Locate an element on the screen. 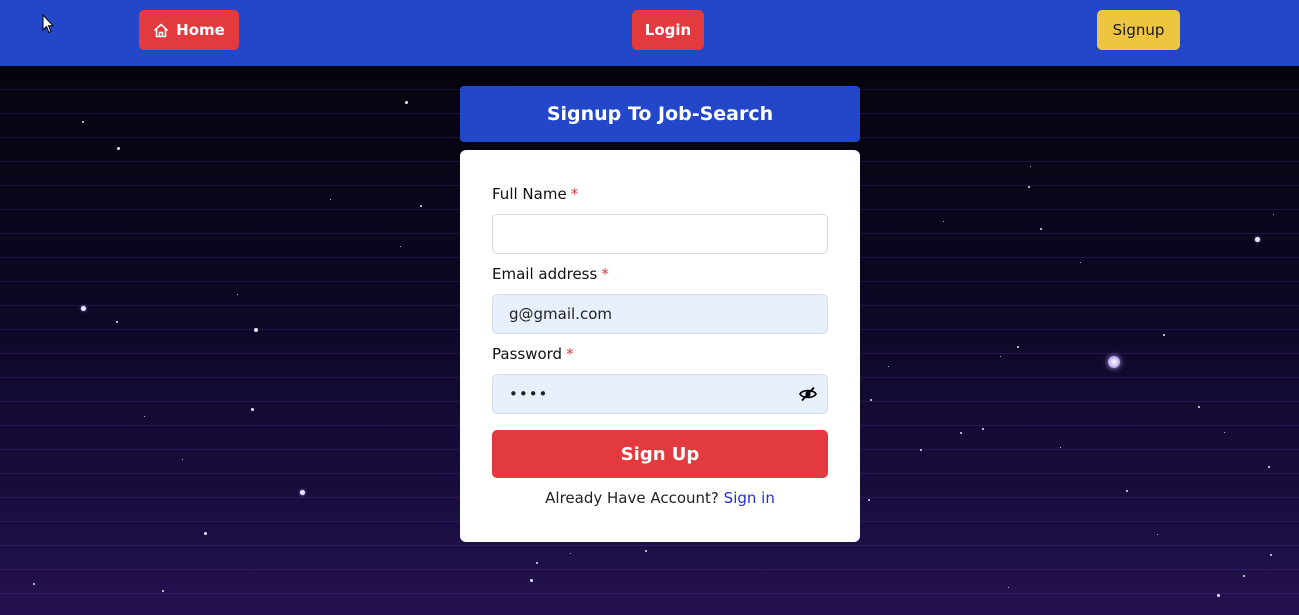 This screenshot has width=1299, height=615. sign-up-button-label: Sign Up is located at coordinates (660, 454).